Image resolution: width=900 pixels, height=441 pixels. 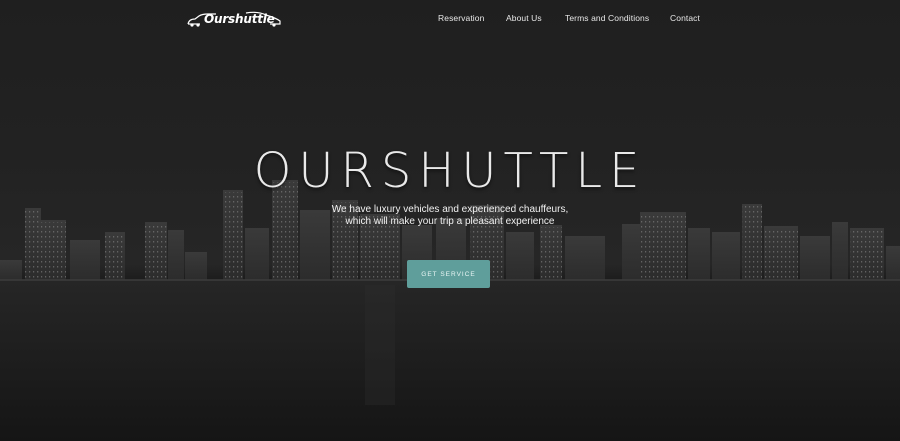 I want to click on nav-about-link: About Us, so click(x=524, y=18).